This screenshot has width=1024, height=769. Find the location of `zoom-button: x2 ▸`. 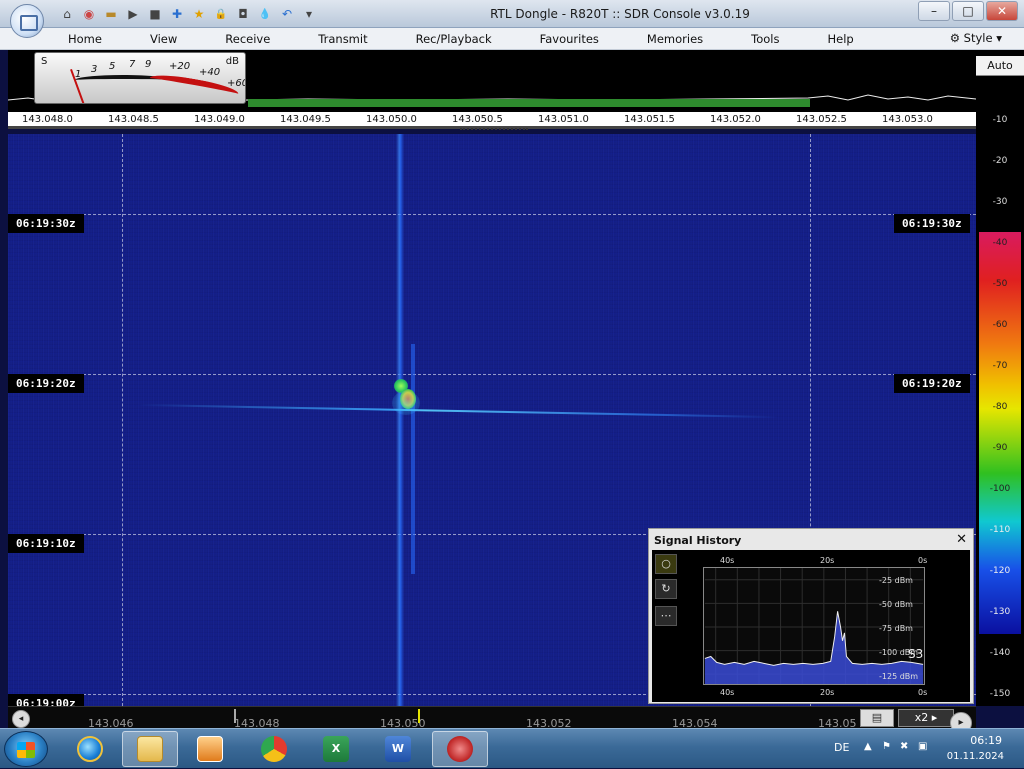

zoom-button: x2 ▸ is located at coordinates (926, 718).